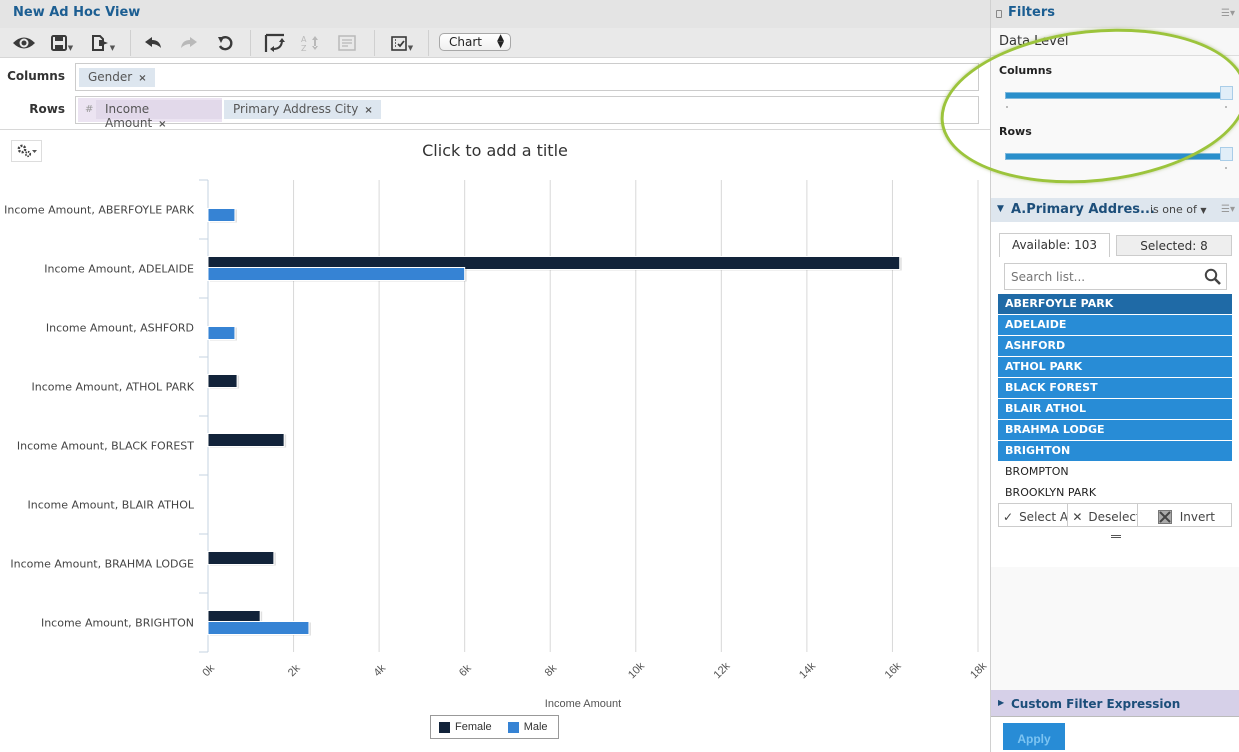 This screenshot has height=752, width=1239. Describe the element at coordinates (110, 77) in the screenshot. I see `pill-label: Gender` at that location.